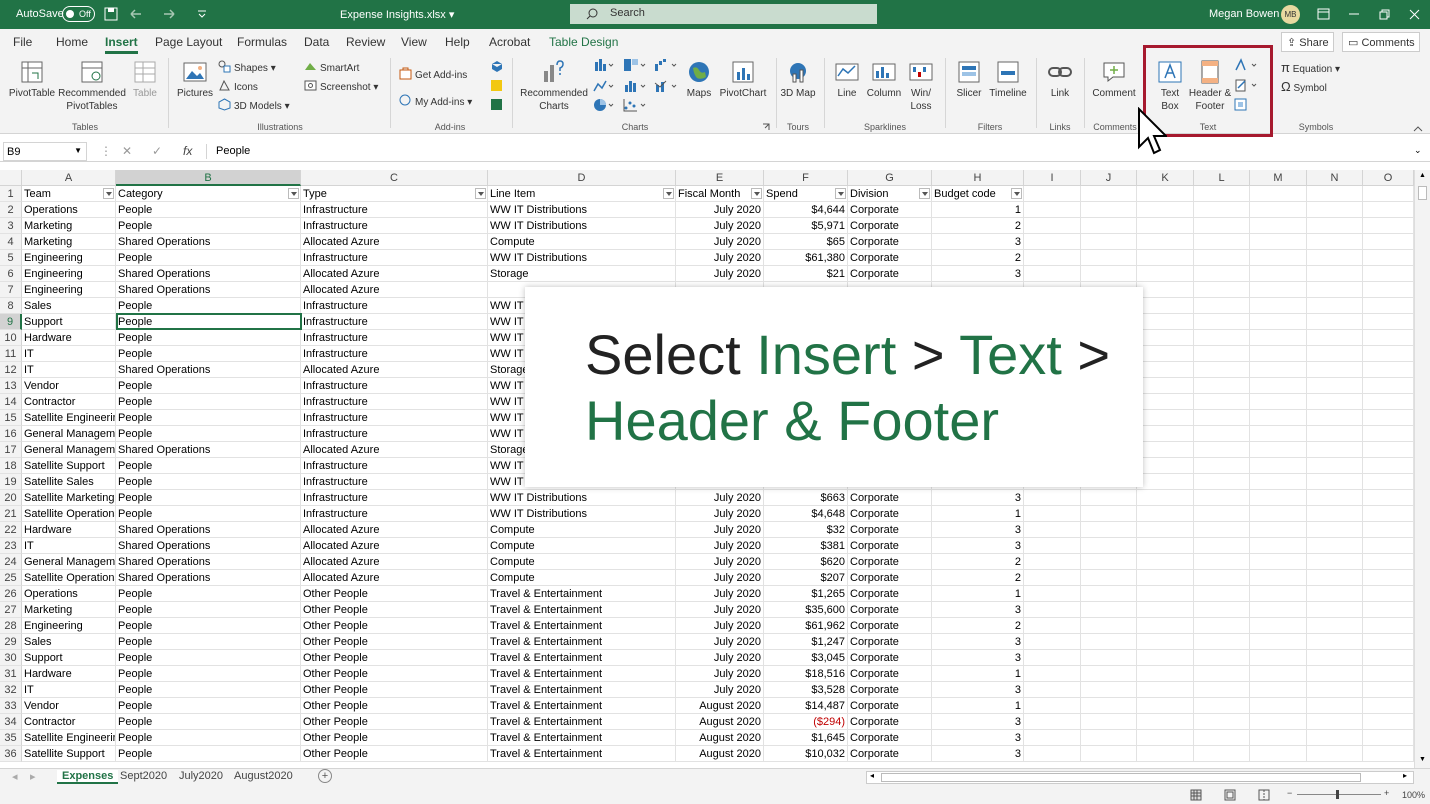 The height and width of the screenshot is (804, 1430). What do you see at coordinates (806, 498) in the screenshot?
I see `table-cell: $663` at bounding box center [806, 498].